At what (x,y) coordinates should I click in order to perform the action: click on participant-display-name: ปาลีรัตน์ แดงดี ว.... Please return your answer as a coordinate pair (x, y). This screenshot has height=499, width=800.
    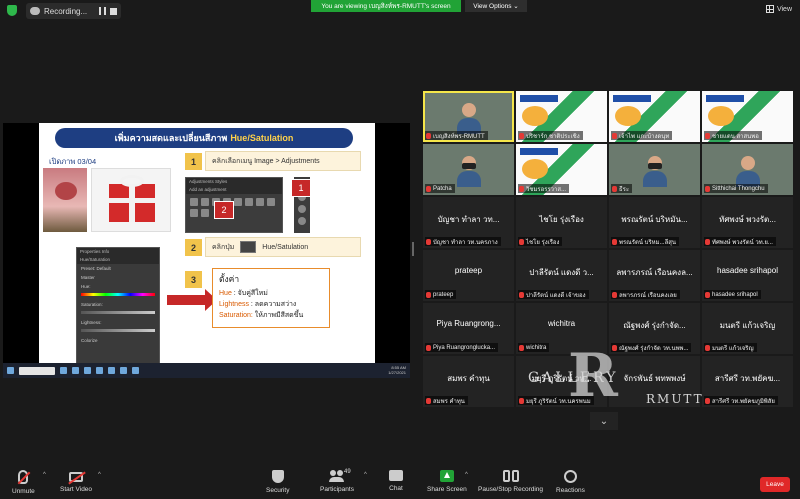
    Looking at the image, I should click on (561, 272).